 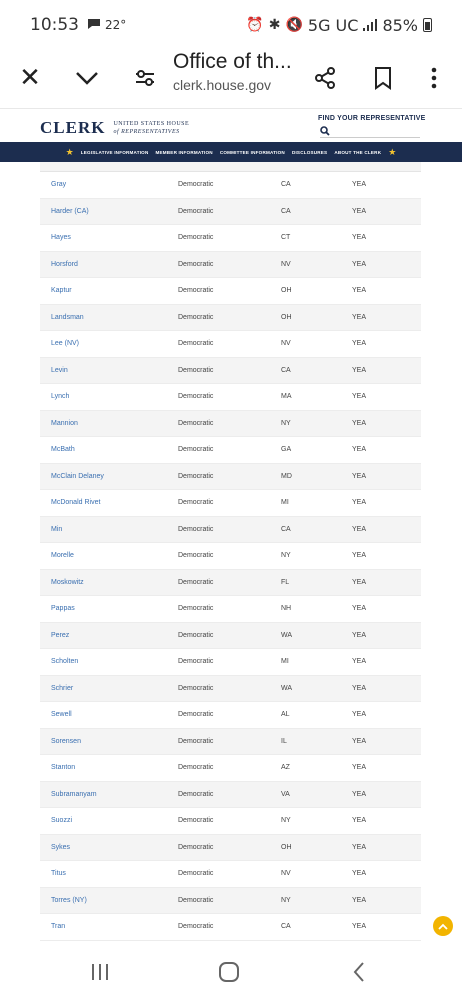 I want to click on share-icon, so click(x=325, y=78).